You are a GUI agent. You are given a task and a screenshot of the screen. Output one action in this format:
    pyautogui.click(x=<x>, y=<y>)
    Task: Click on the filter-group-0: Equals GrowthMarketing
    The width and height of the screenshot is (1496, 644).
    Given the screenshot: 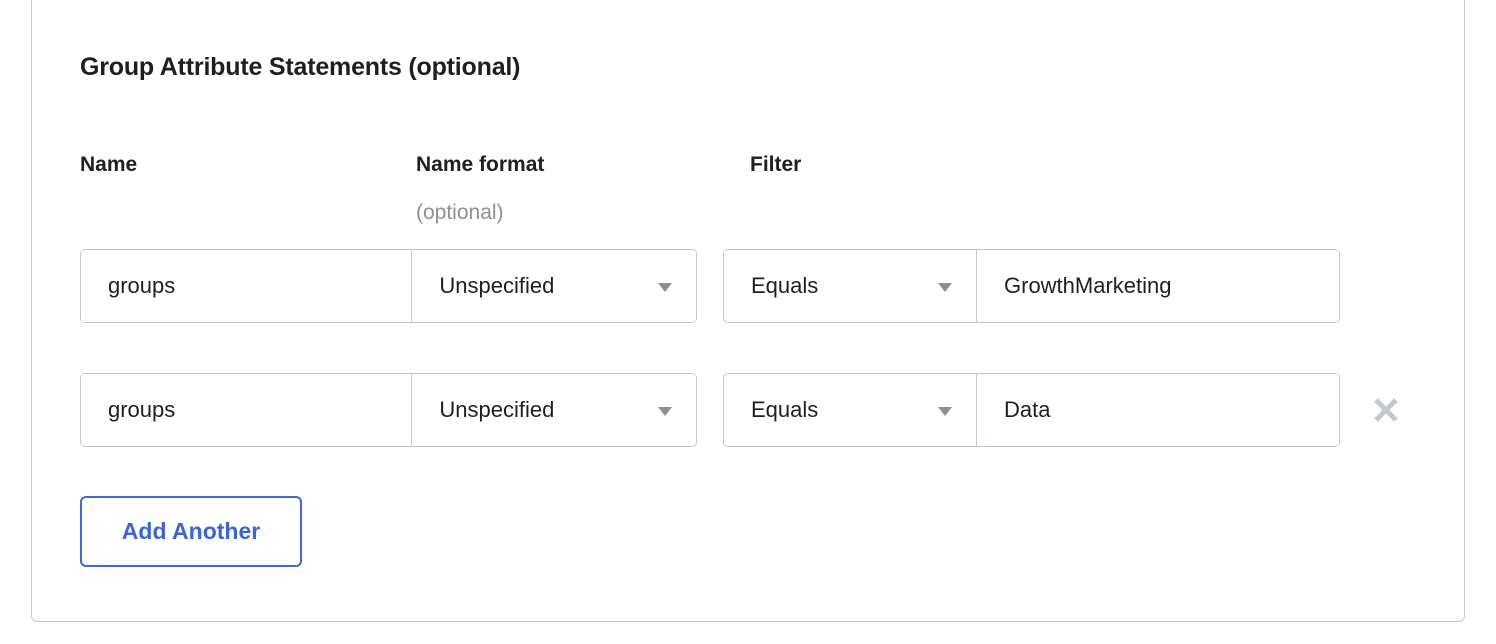 What is the action you would take?
    pyautogui.click(x=1031, y=286)
    